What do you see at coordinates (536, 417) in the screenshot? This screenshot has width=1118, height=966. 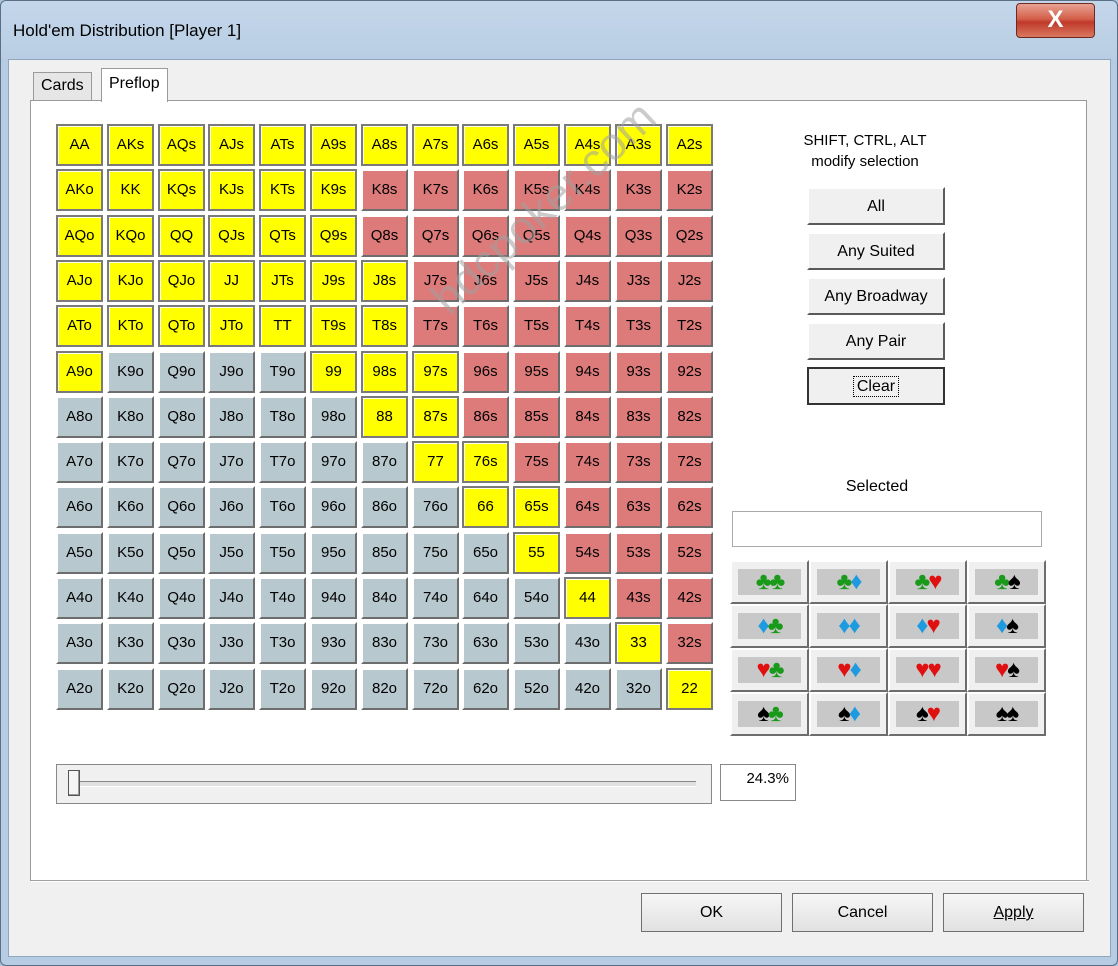 I see `hand-cell-85s: 85s` at bounding box center [536, 417].